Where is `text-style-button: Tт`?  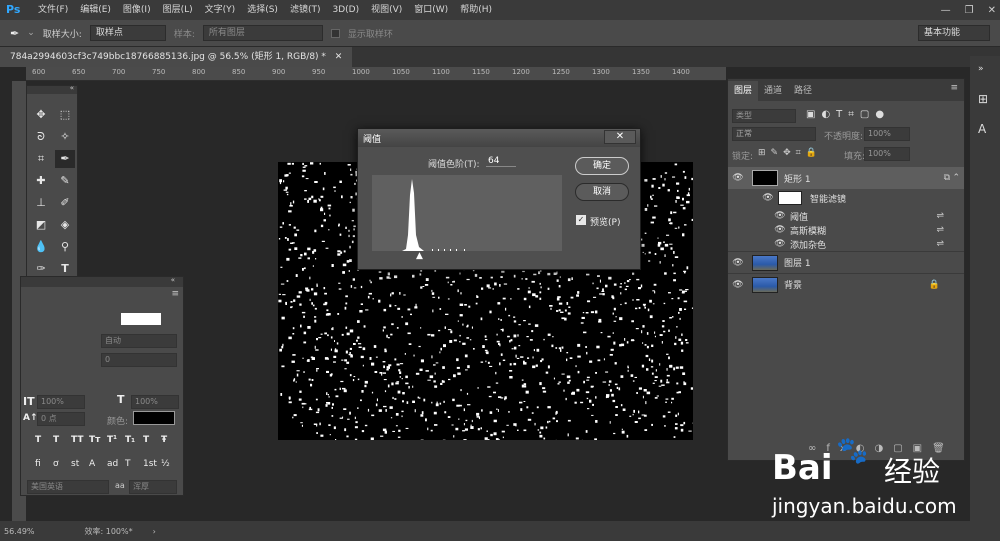 text-style-button: Tт is located at coordinates (94, 440).